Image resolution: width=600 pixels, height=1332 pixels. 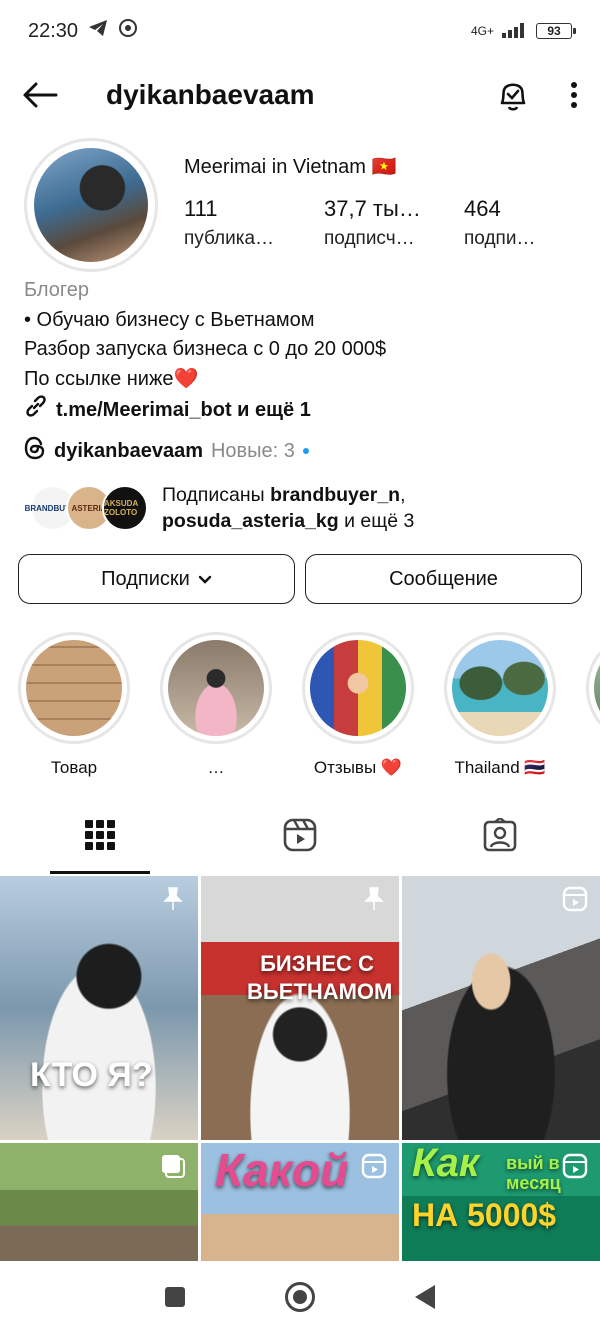 What do you see at coordinates (145, 578) in the screenshot?
I see `following-button-label: Подписки` at bounding box center [145, 578].